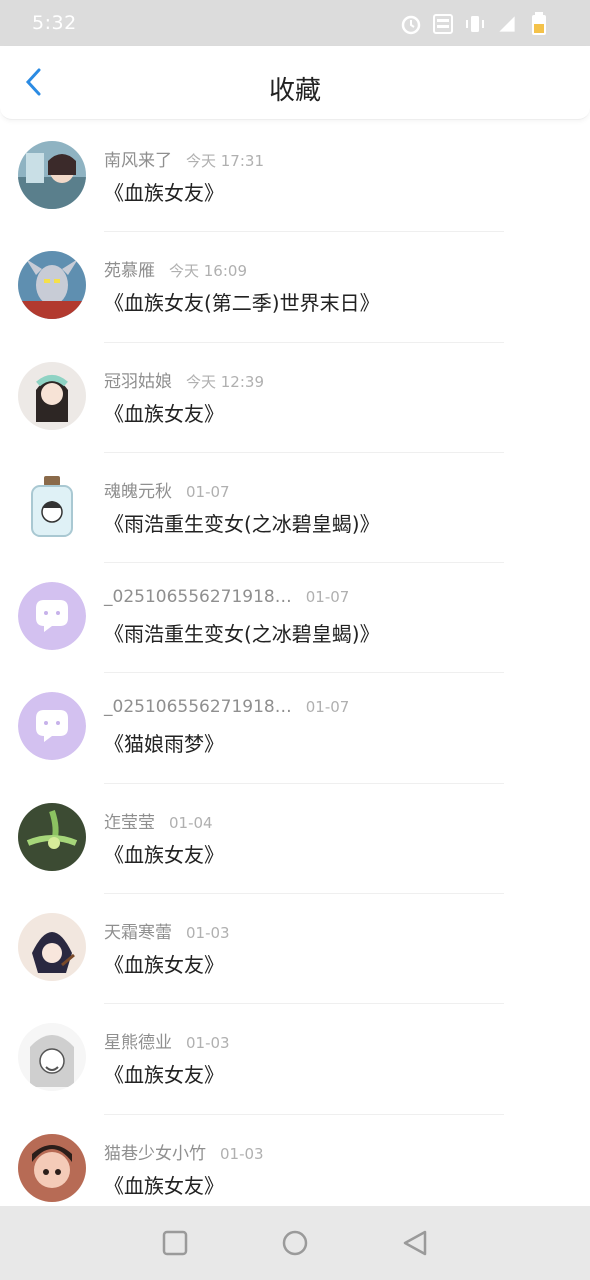 The width and height of the screenshot is (590, 1280). I want to click on username-text: 猫巷少女小竹, so click(155, 1153).